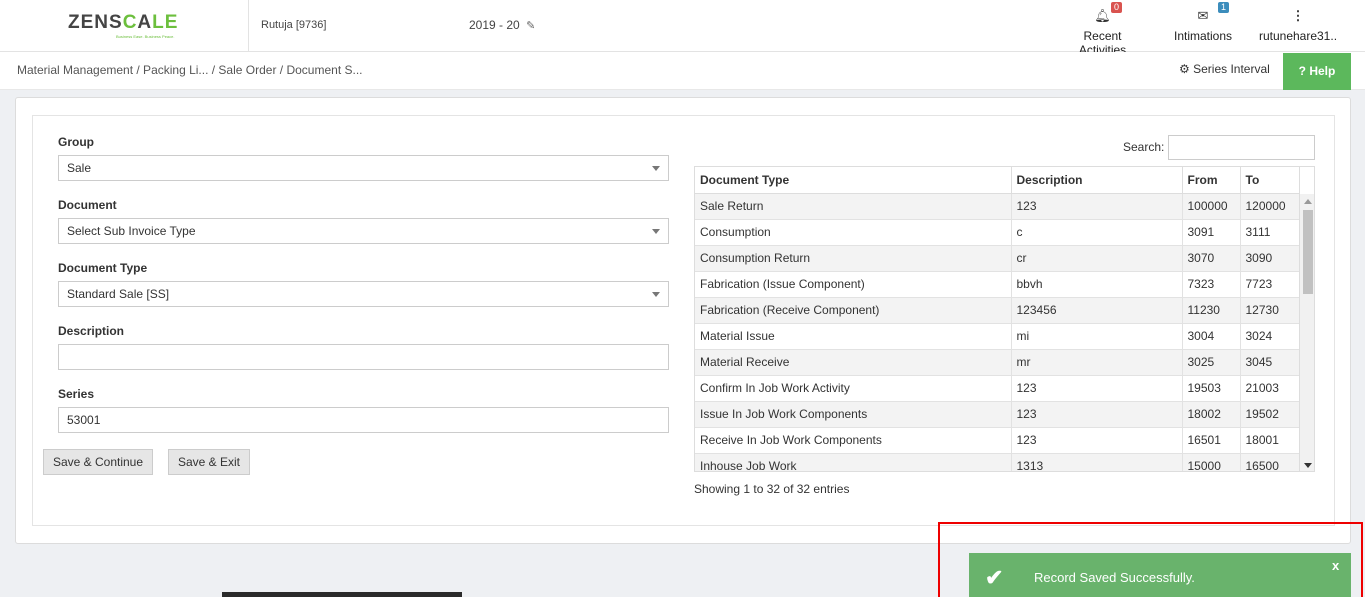 The image size is (1365, 597). I want to click on cell-from: 7323, so click(1211, 284).